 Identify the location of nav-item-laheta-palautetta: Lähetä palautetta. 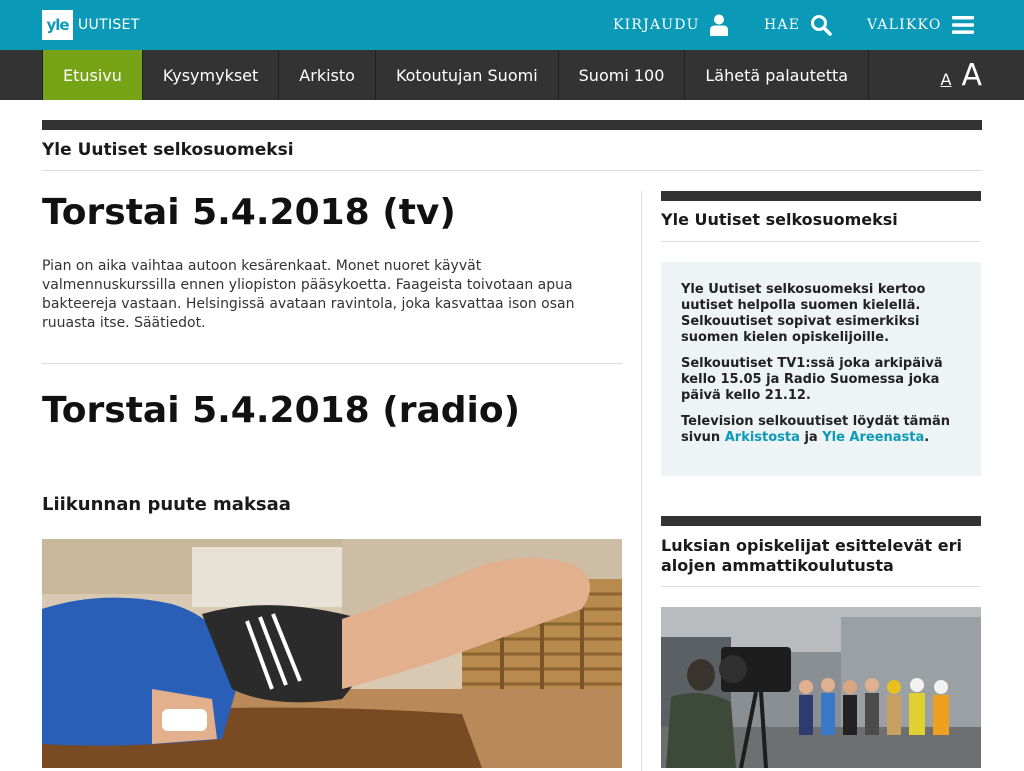
(777, 75).